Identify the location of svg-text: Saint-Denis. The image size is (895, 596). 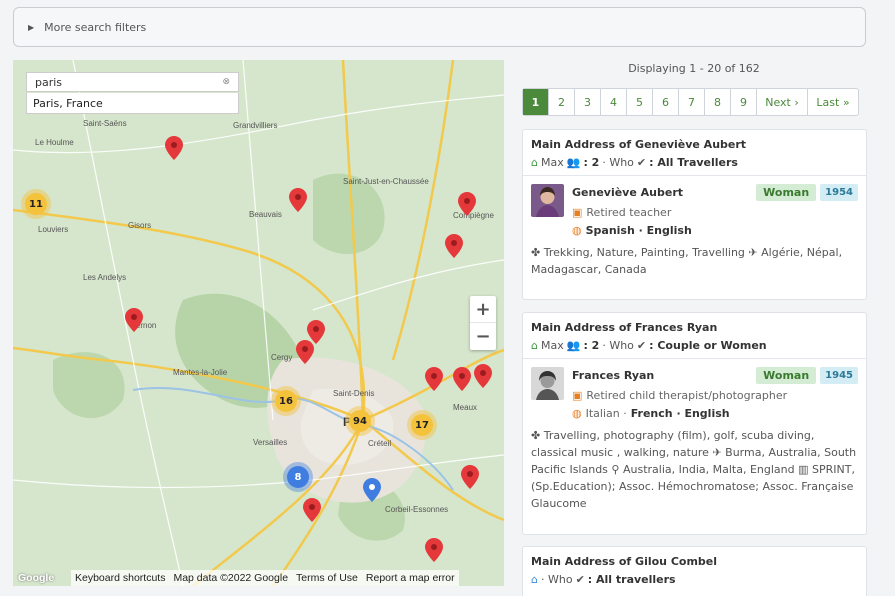
(353, 393).